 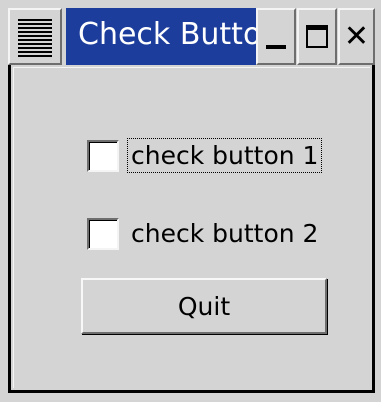 I want to click on minimize-button, so click(x=276, y=36).